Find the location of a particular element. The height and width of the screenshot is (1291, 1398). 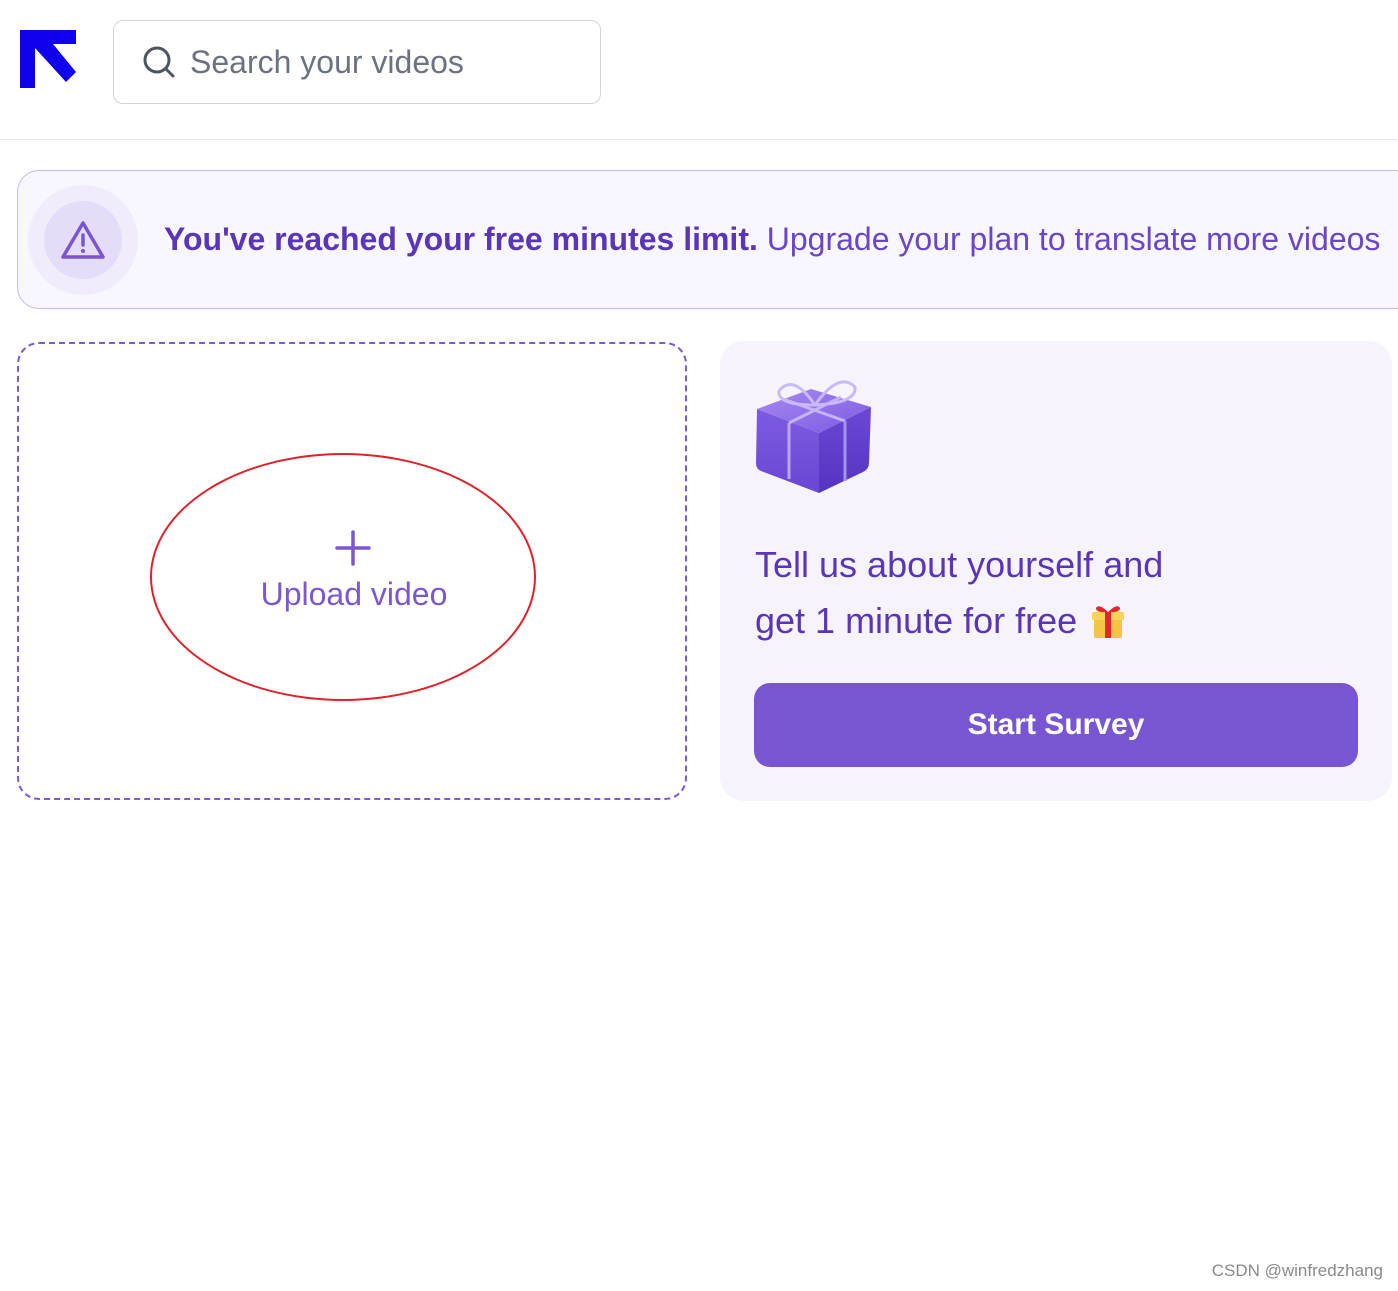

gift-box-illustration is located at coordinates (813, 436).